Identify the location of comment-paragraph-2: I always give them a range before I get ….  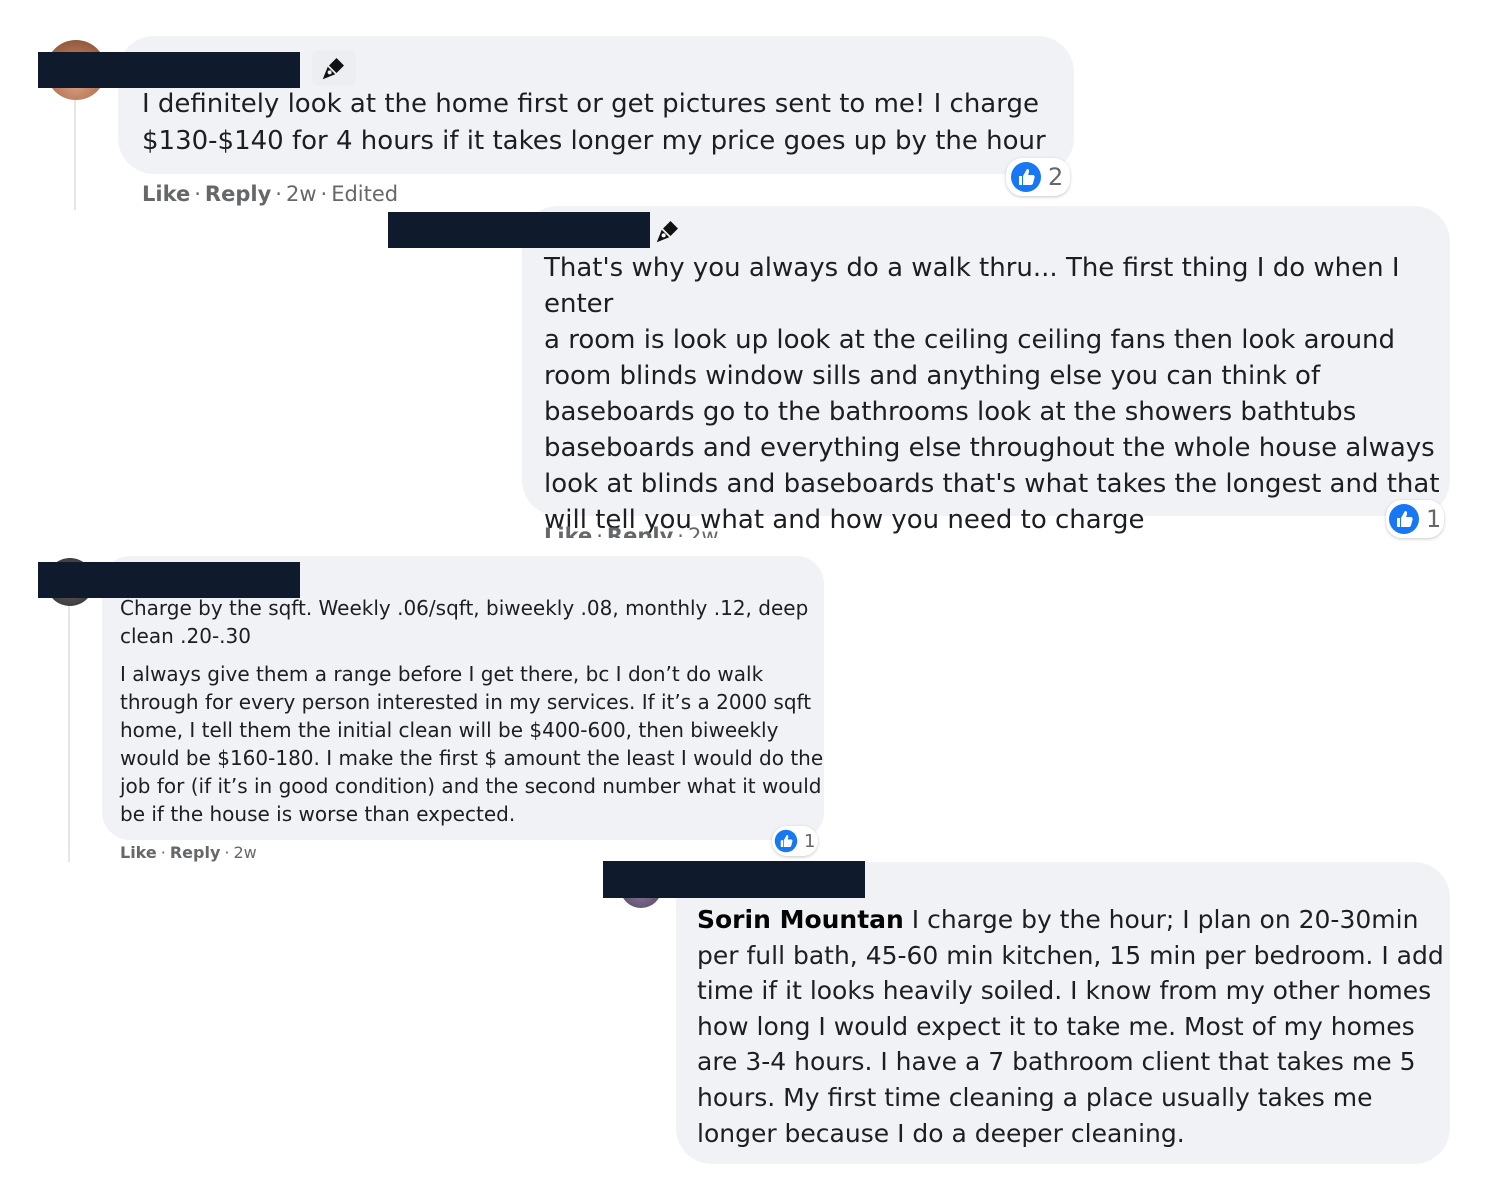
(472, 744).